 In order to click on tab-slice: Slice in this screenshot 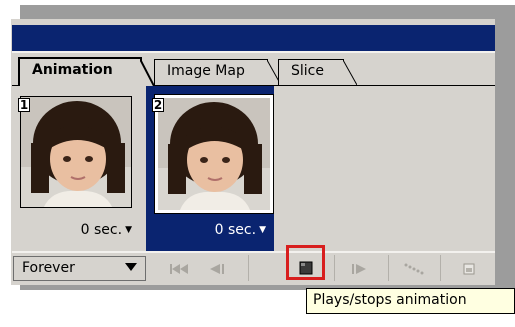, I will do `click(317, 72)`.